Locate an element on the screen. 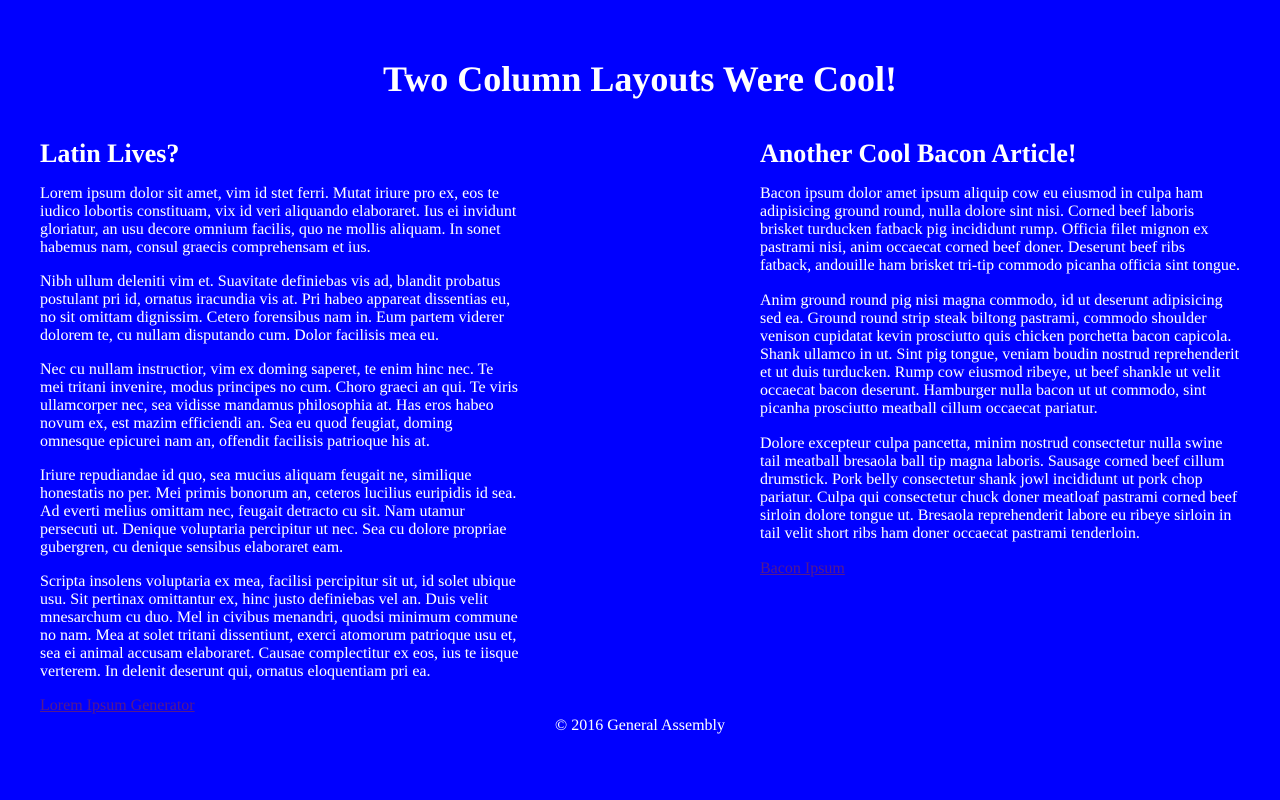 This screenshot has height=800, width=1280. bacon-ipsum-link: Bacon Ipsum is located at coordinates (1000, 569).